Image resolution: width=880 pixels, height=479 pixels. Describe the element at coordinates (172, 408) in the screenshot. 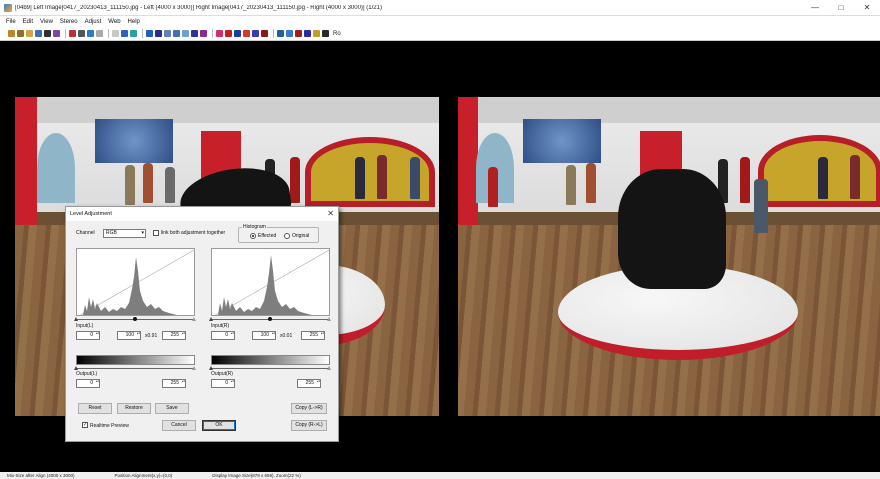

I see `save-button: Save` at that location.